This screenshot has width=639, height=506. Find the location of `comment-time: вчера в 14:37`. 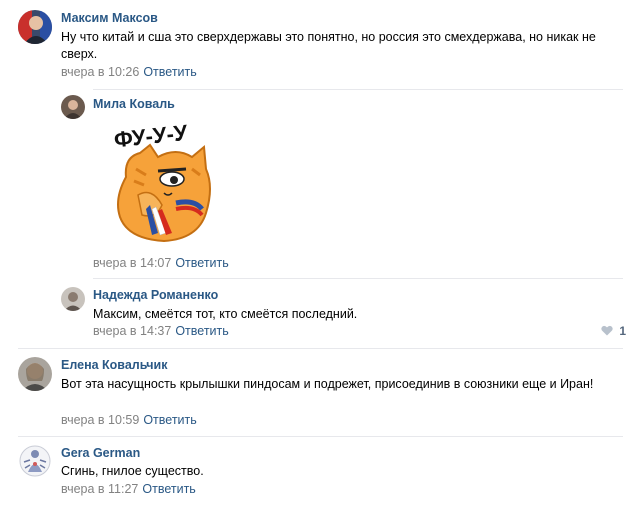

comment-time: вчера в 14:37 is located at coordinates (132, 331).